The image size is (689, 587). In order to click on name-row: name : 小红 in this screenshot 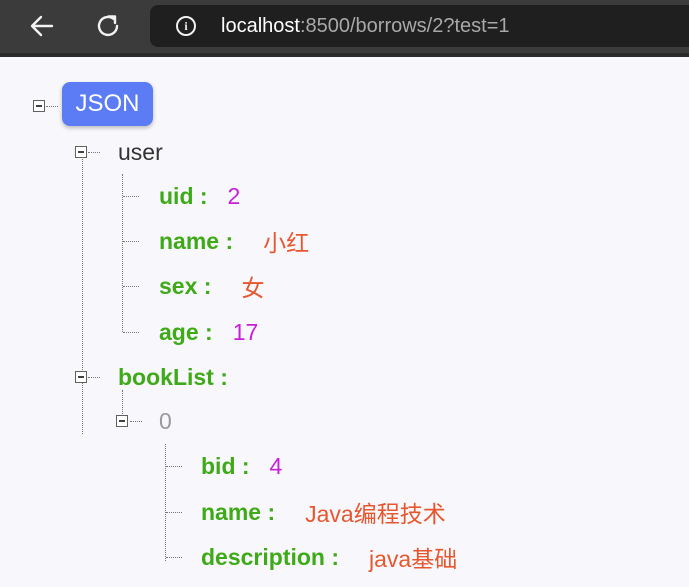, I will do `click(234, 241)`.